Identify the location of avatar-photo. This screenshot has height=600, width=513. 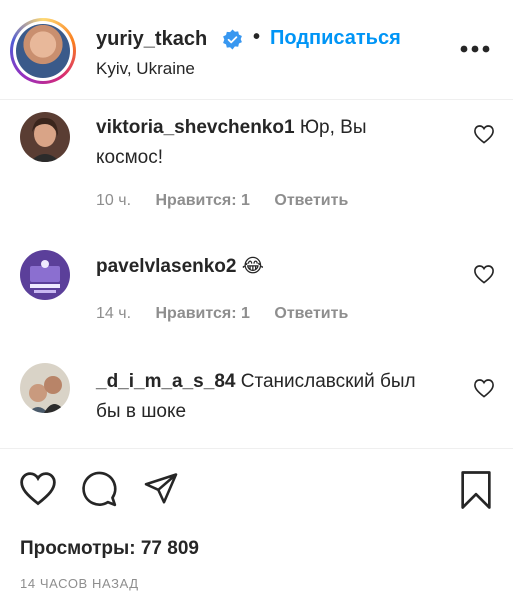
(43, 51).